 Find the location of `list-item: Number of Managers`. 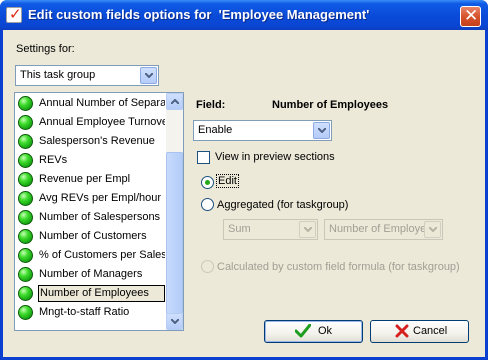

list-item: Number of Managers is located at coordinates (91, 274).